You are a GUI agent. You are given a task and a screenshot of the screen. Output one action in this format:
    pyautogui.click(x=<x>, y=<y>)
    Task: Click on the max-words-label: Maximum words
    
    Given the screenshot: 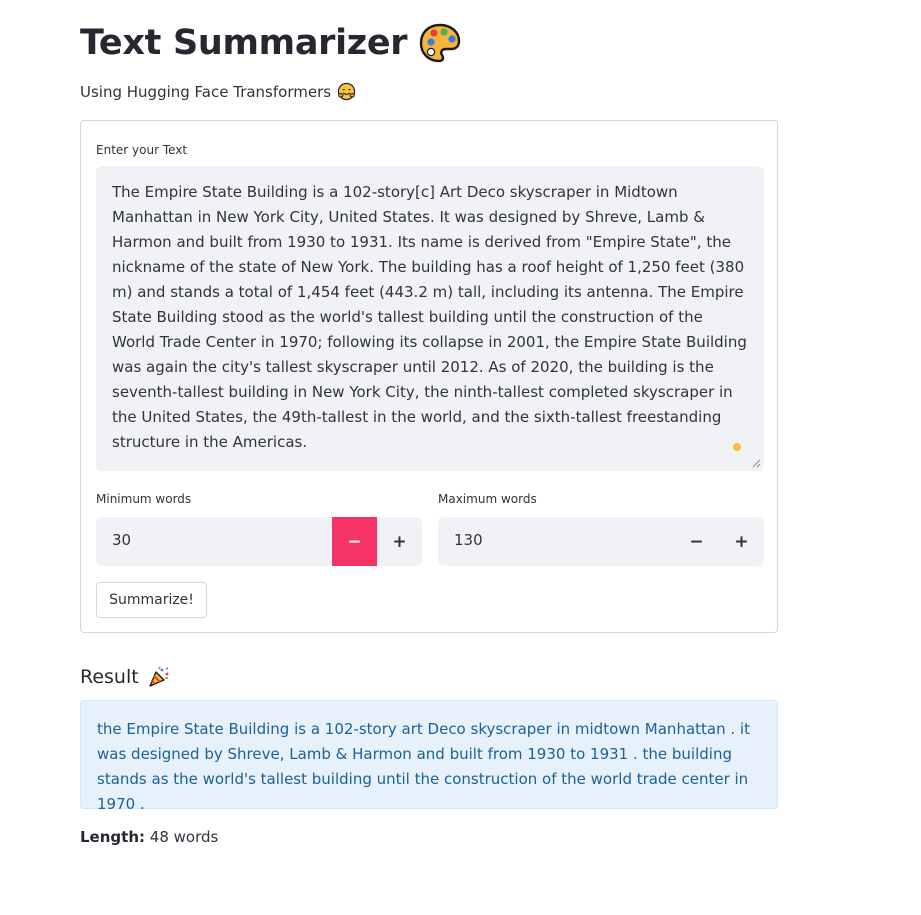 What is the action you would take?
    pyautogui.click(x=487, y=499)
    